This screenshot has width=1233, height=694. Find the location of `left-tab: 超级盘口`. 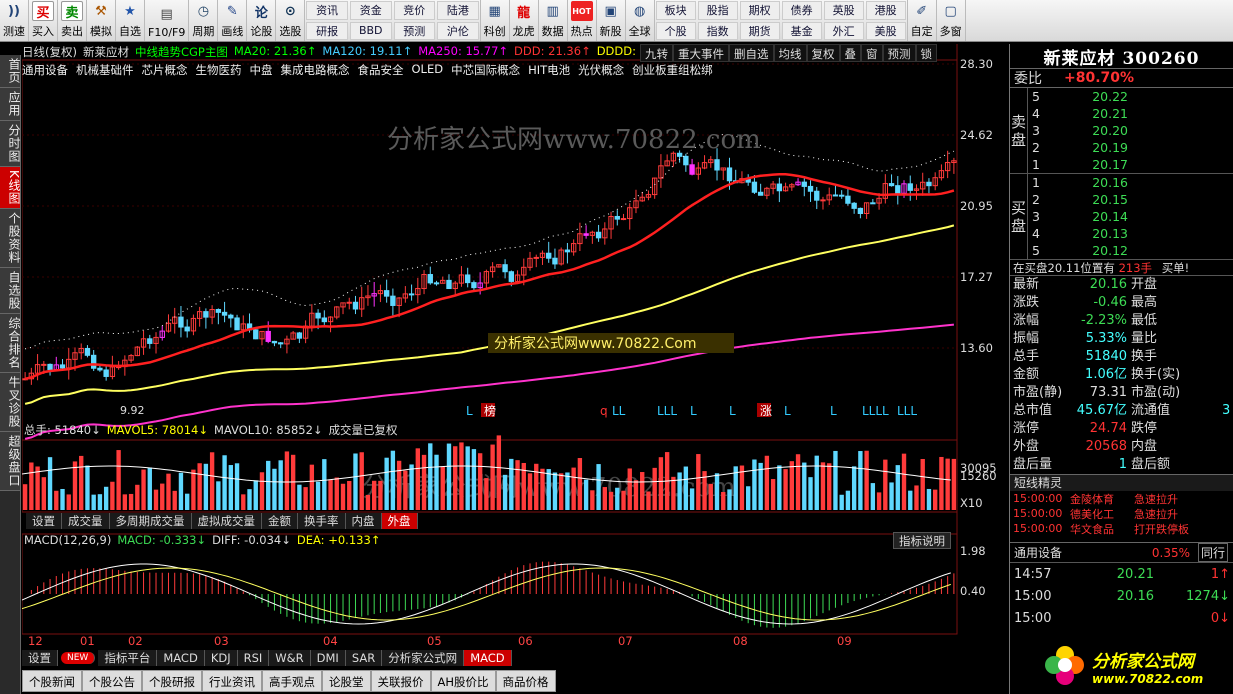

left-tab: 超级盘口 is located at coordinates (10, 461).